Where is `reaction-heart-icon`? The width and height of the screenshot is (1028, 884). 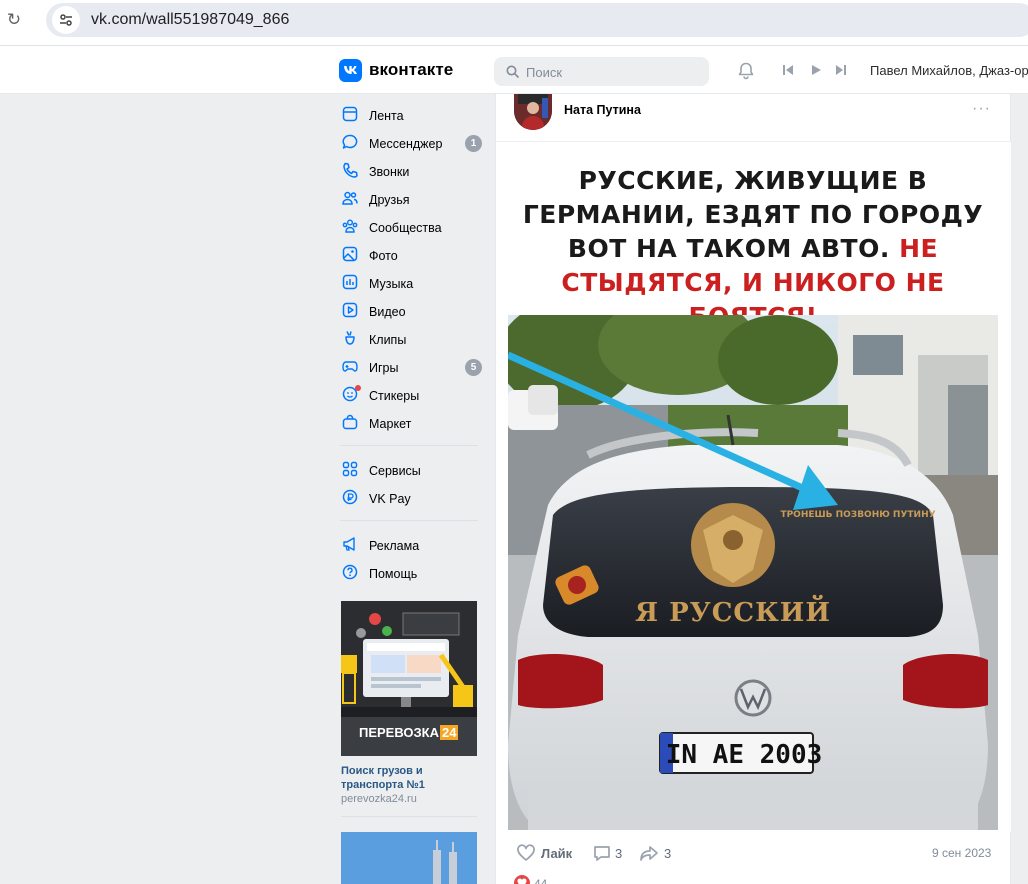 reaction-heart-icon is located at coordinates (522, 879).